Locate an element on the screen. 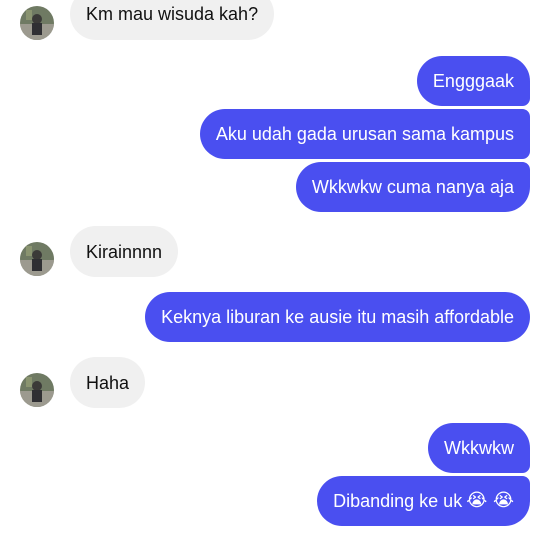 The height and width of the screenshot is (533, 540). incoming-message: Kirainnnn is located at coordinates (124, 251).